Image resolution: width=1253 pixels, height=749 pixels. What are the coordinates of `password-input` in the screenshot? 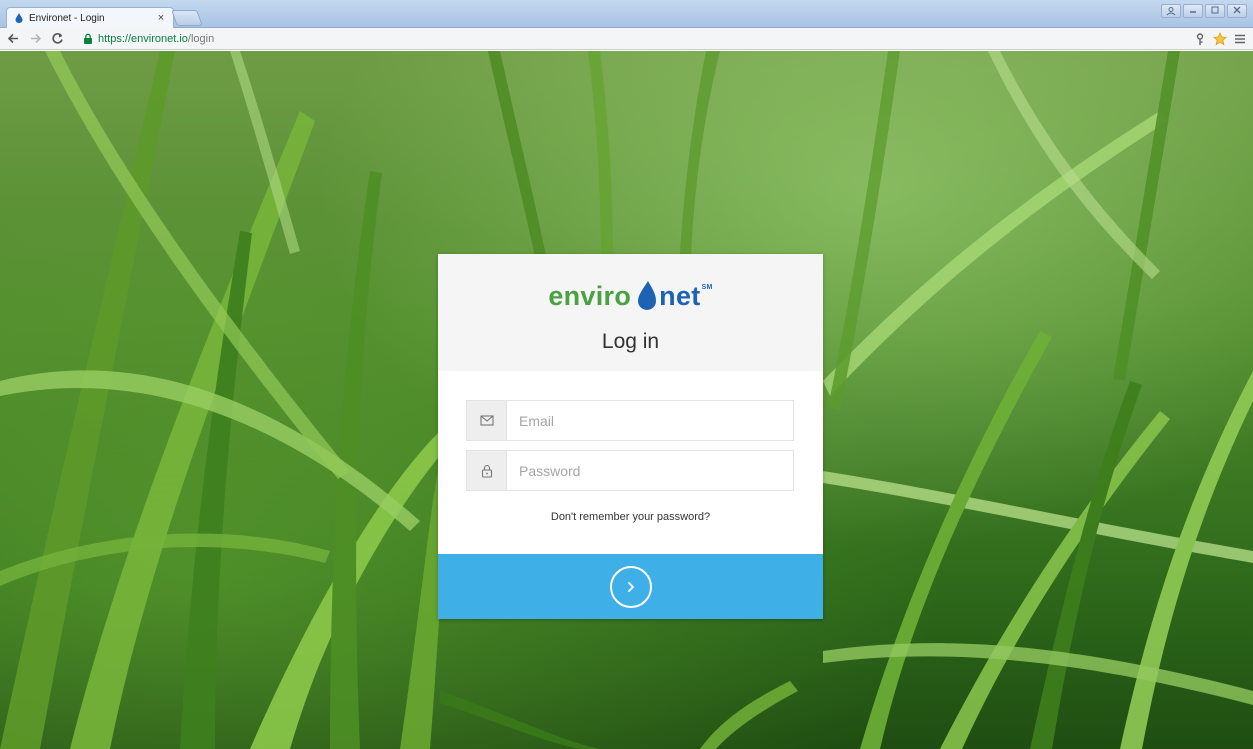 It's located at (650, 470).